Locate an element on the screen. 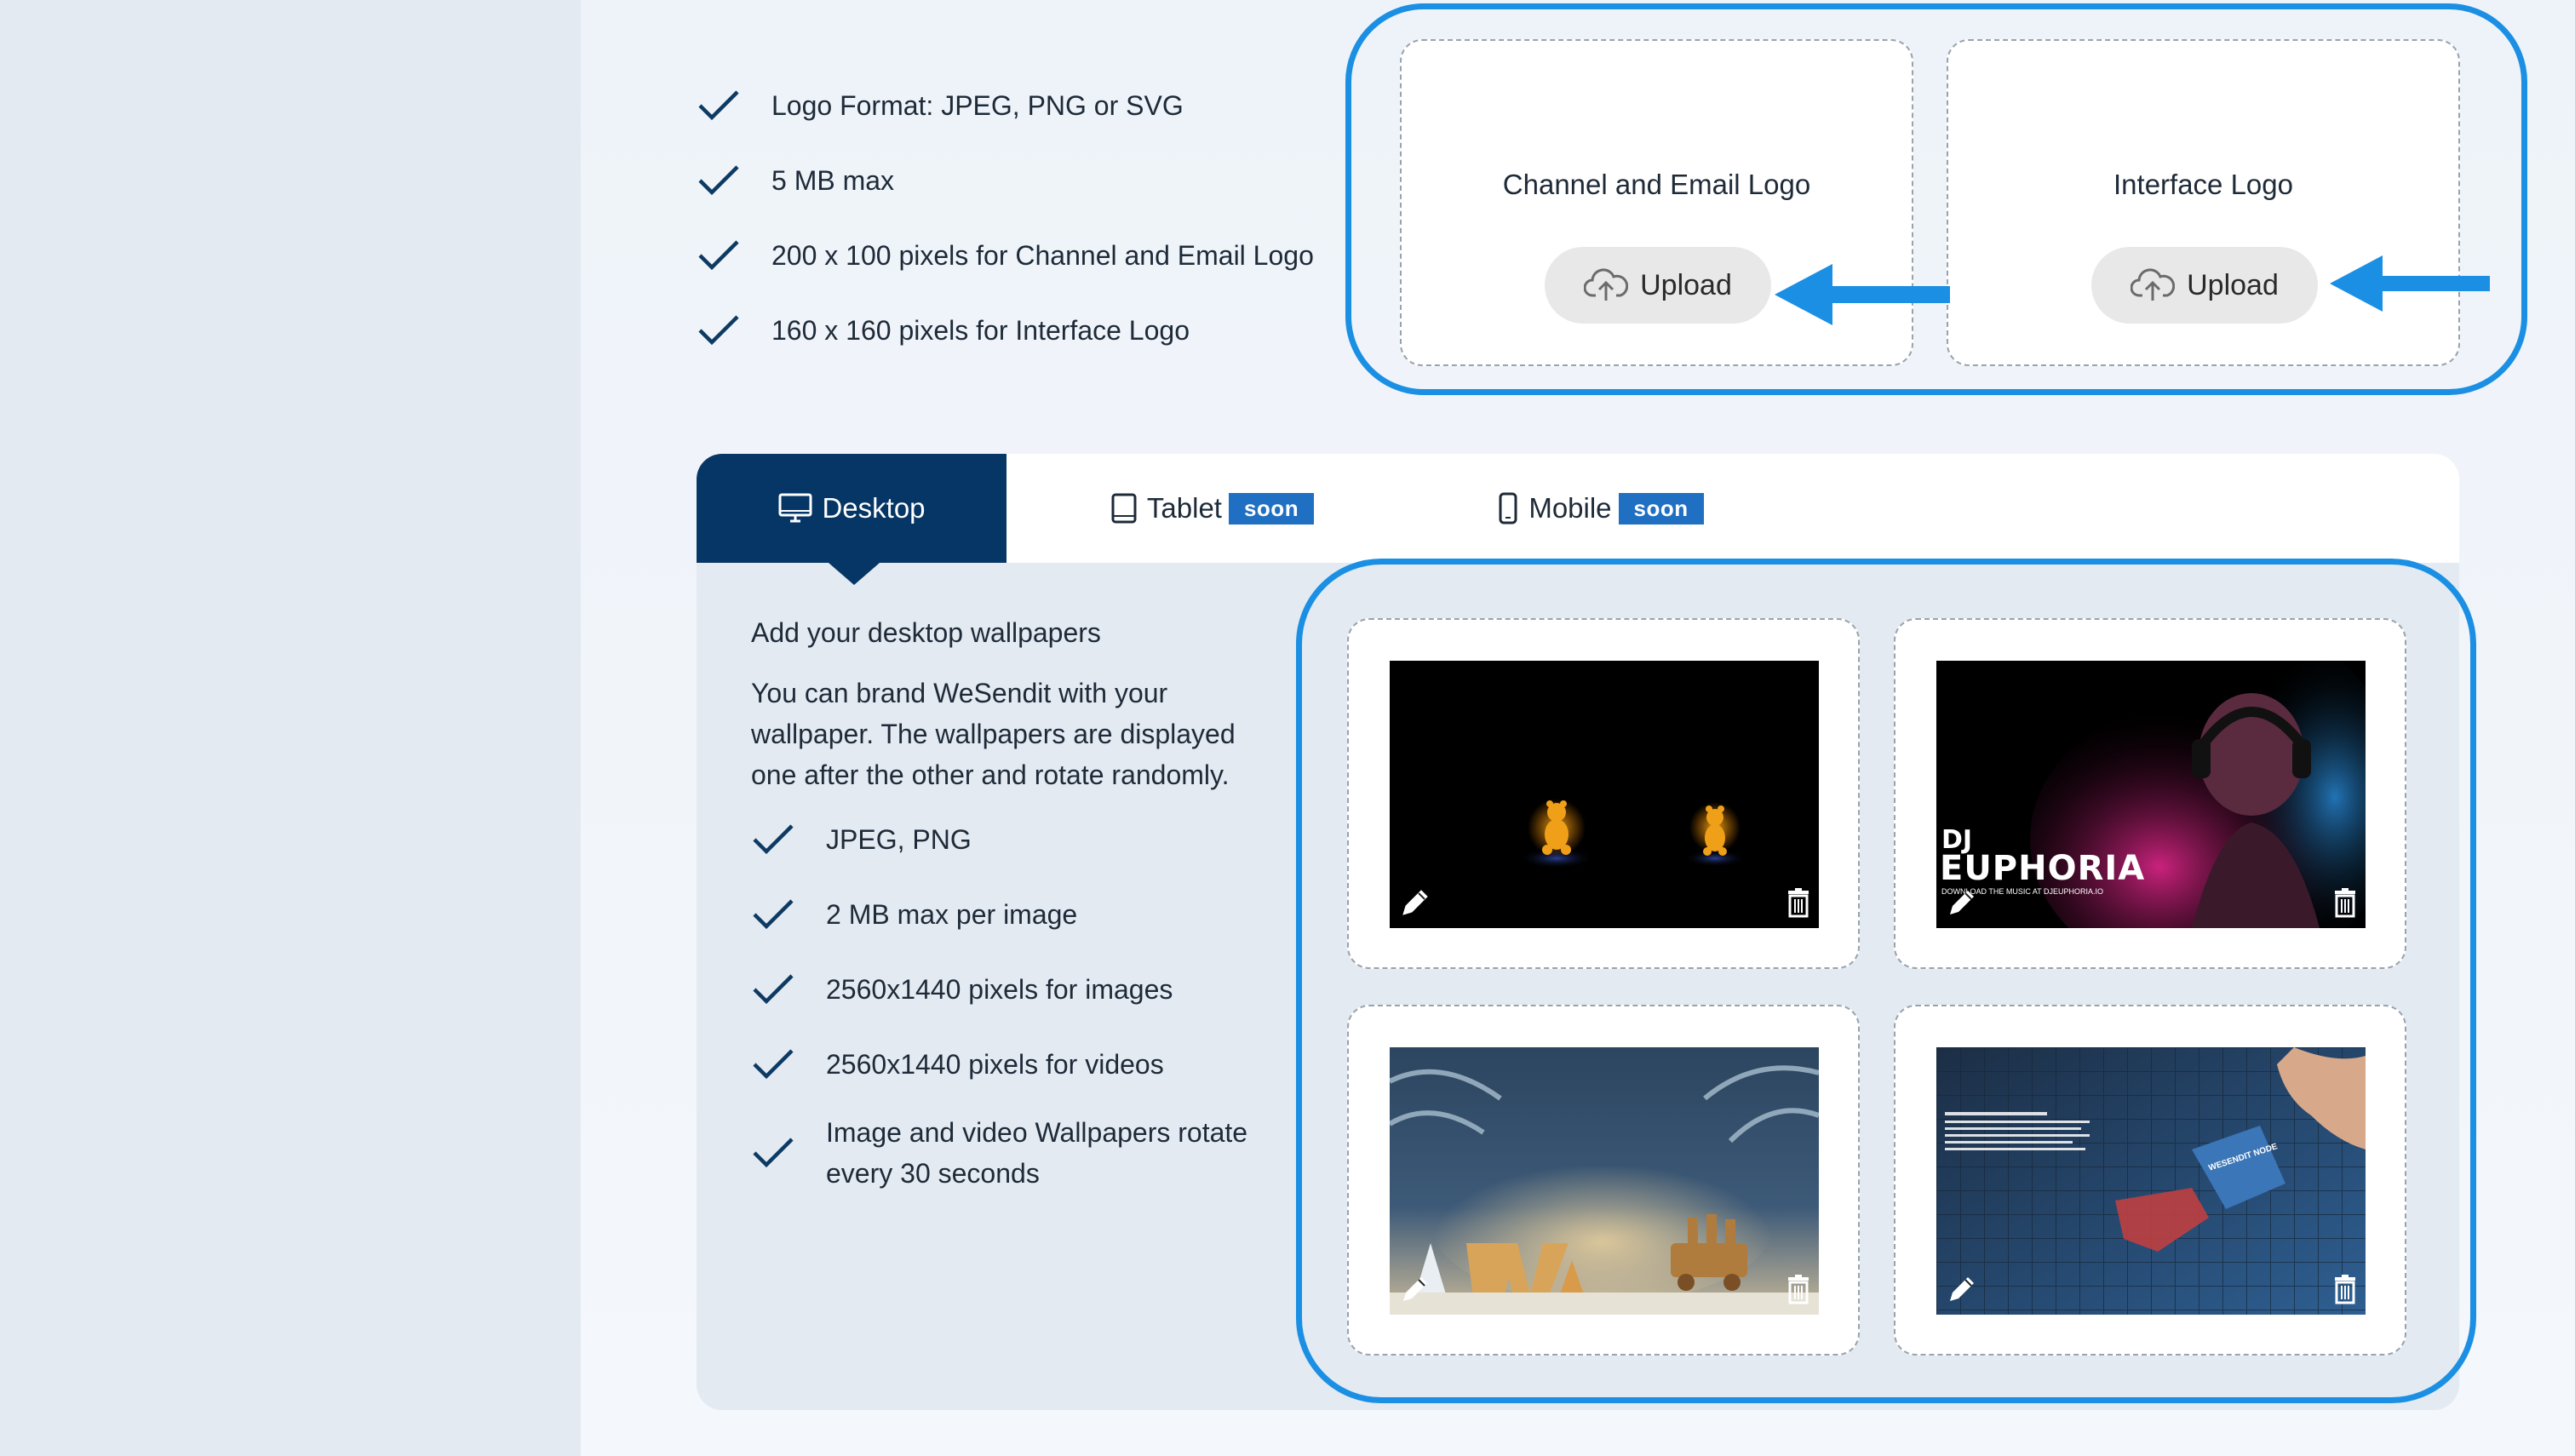  tab-desktop: Desktop is located at coordinates (851, 509).